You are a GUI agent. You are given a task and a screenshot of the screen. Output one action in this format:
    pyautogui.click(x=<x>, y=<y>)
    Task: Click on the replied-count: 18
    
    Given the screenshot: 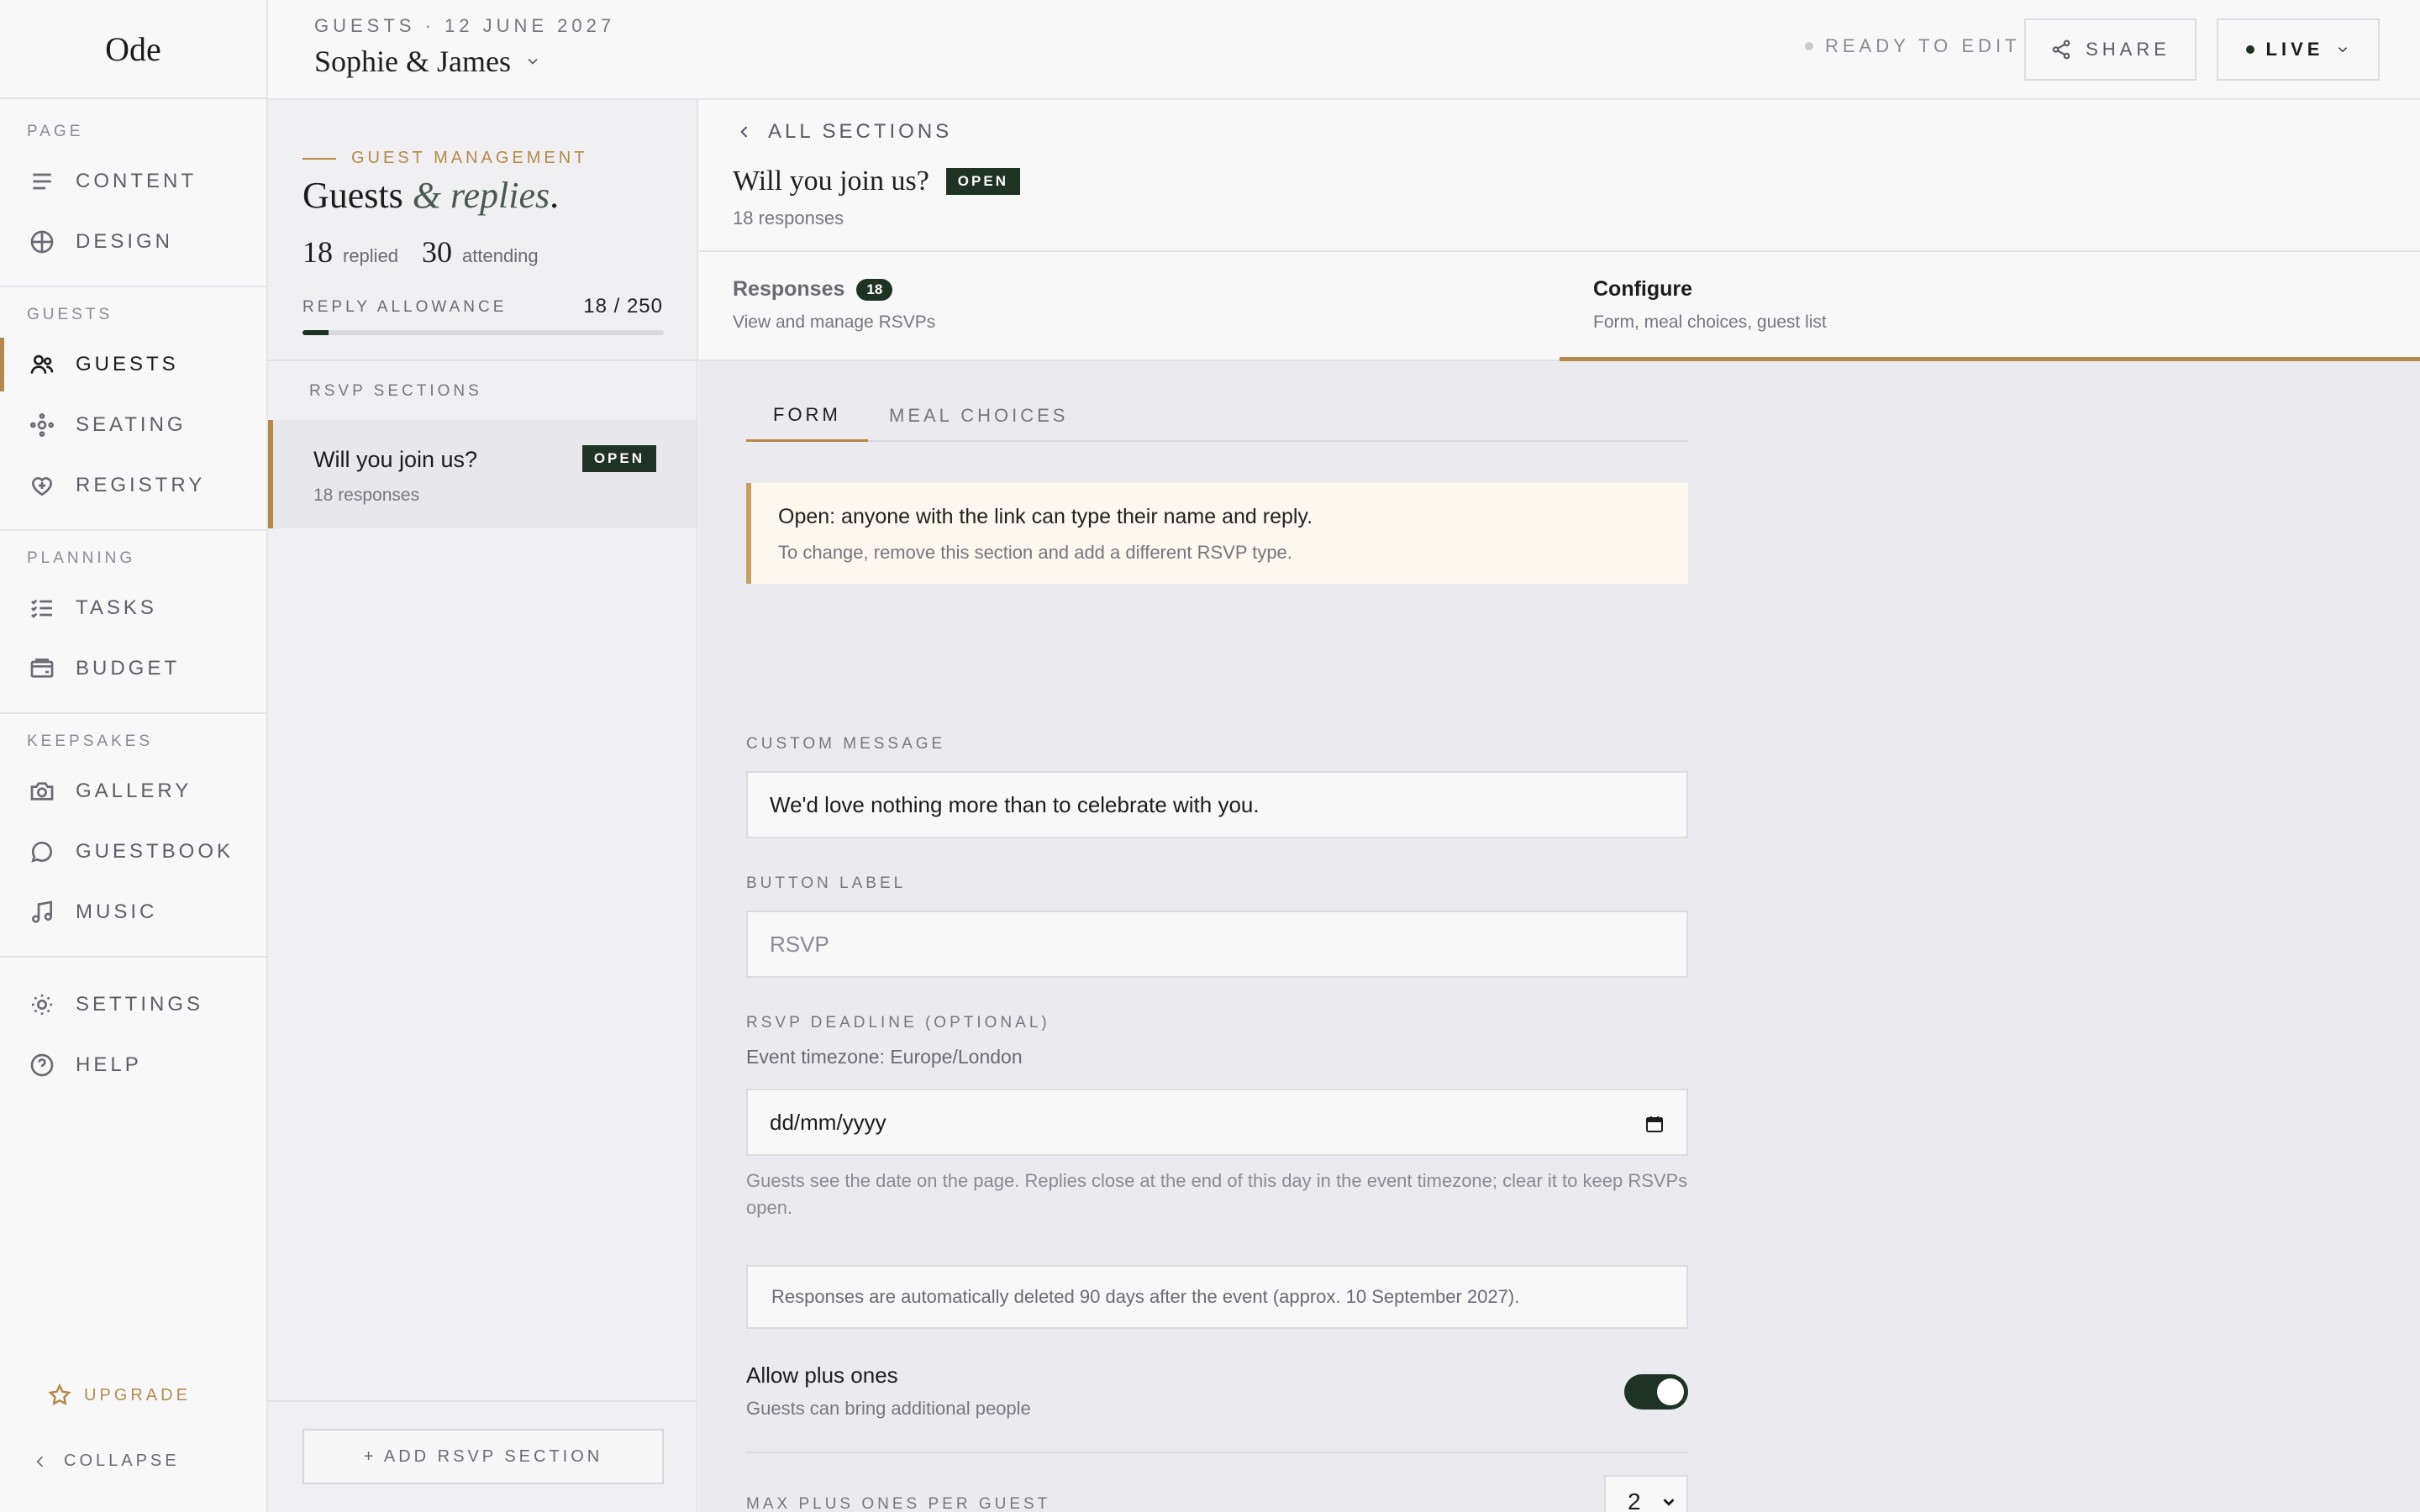 What is the action you would take?
    pyautogui.click(x=317, y=252)
    